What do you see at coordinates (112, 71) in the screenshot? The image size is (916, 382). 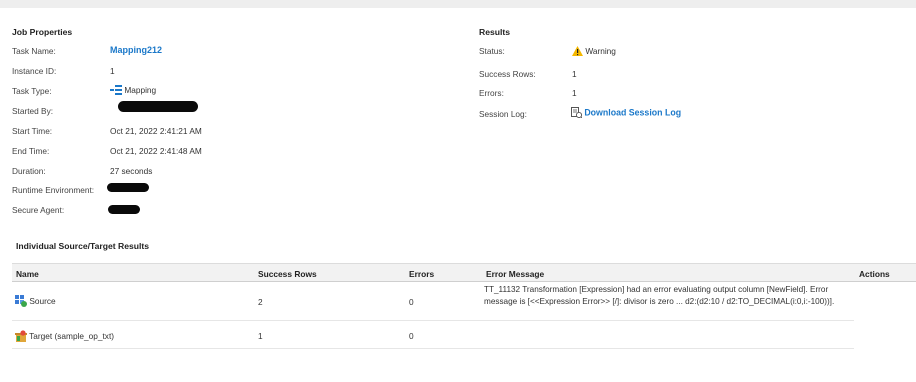 I see `instance-id-value: 1` at bounding box center [112, 71].